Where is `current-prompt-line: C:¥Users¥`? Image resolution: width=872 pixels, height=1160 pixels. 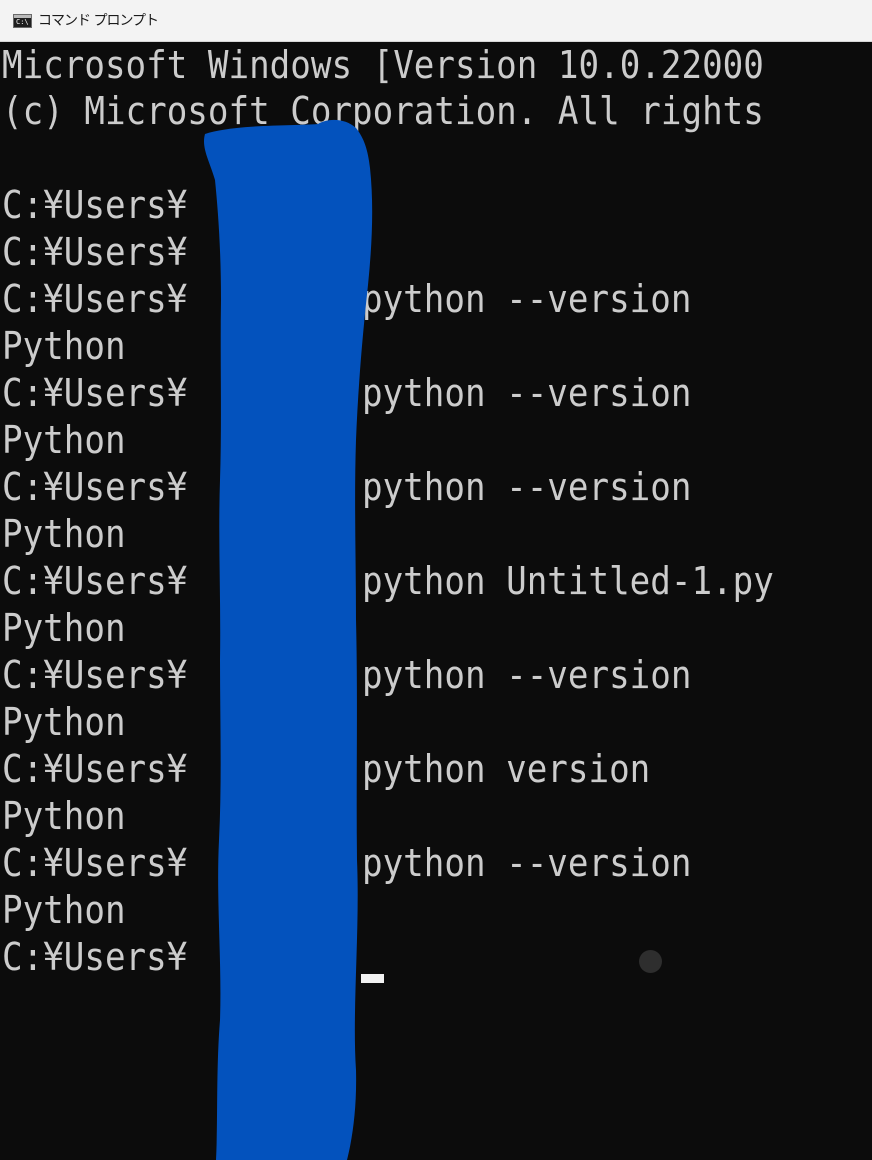 current-prompt-line: C:¥Users¥ is located at coordinates (95, 957).